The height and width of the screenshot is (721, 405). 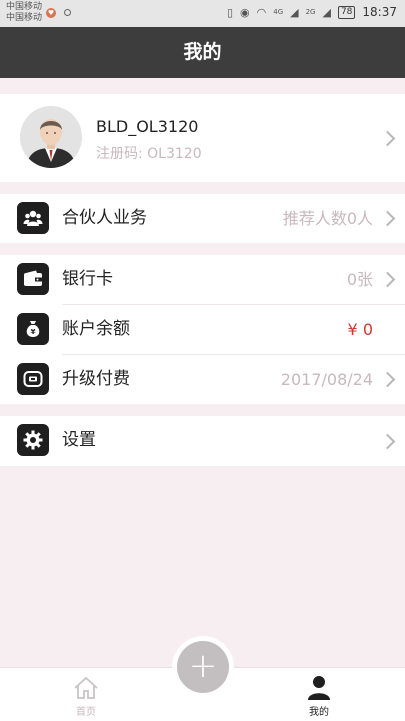 What do you see at coordinates (245, 12) in the screenshot?
I see `eye-icon: ◉` at bounding box center [245, 12].